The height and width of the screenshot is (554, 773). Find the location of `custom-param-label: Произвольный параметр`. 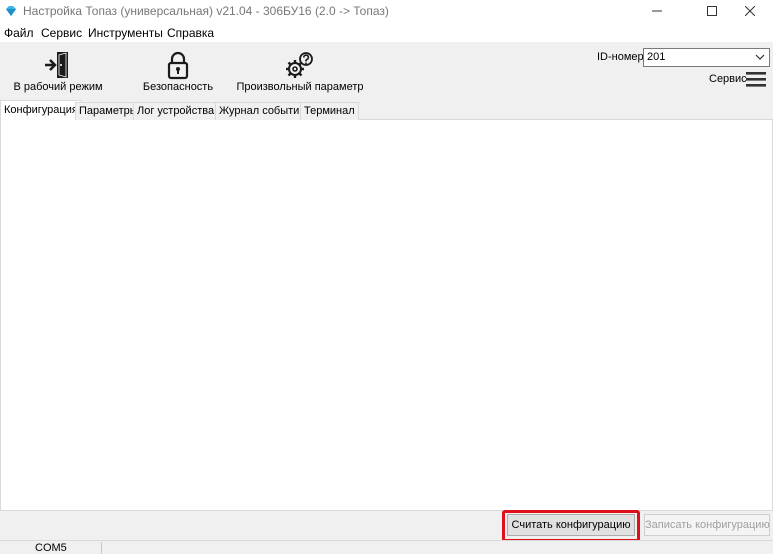

custom-param-label: Произвольный параметр is located at coordinates (300, 87).